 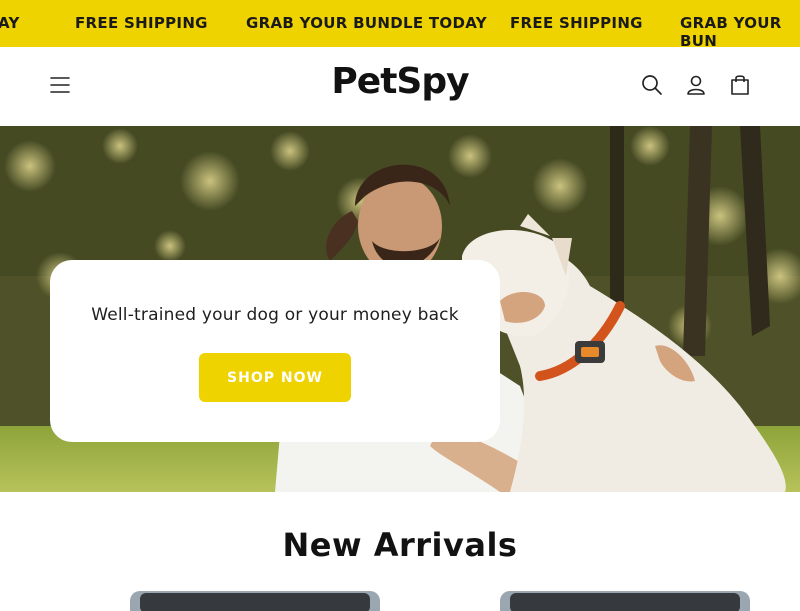 I want to click on account-button, so click(x=696, y=85).